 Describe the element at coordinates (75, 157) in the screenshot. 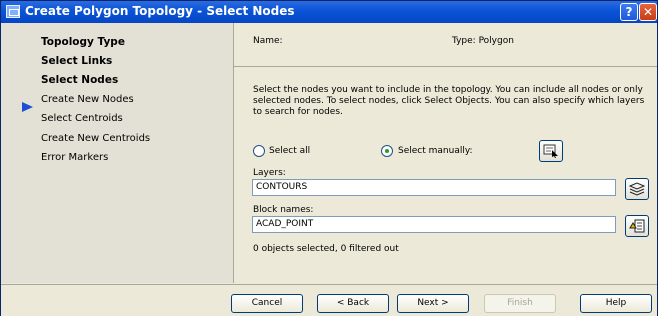

I see `step-error-markers: Error Markers` at that location.